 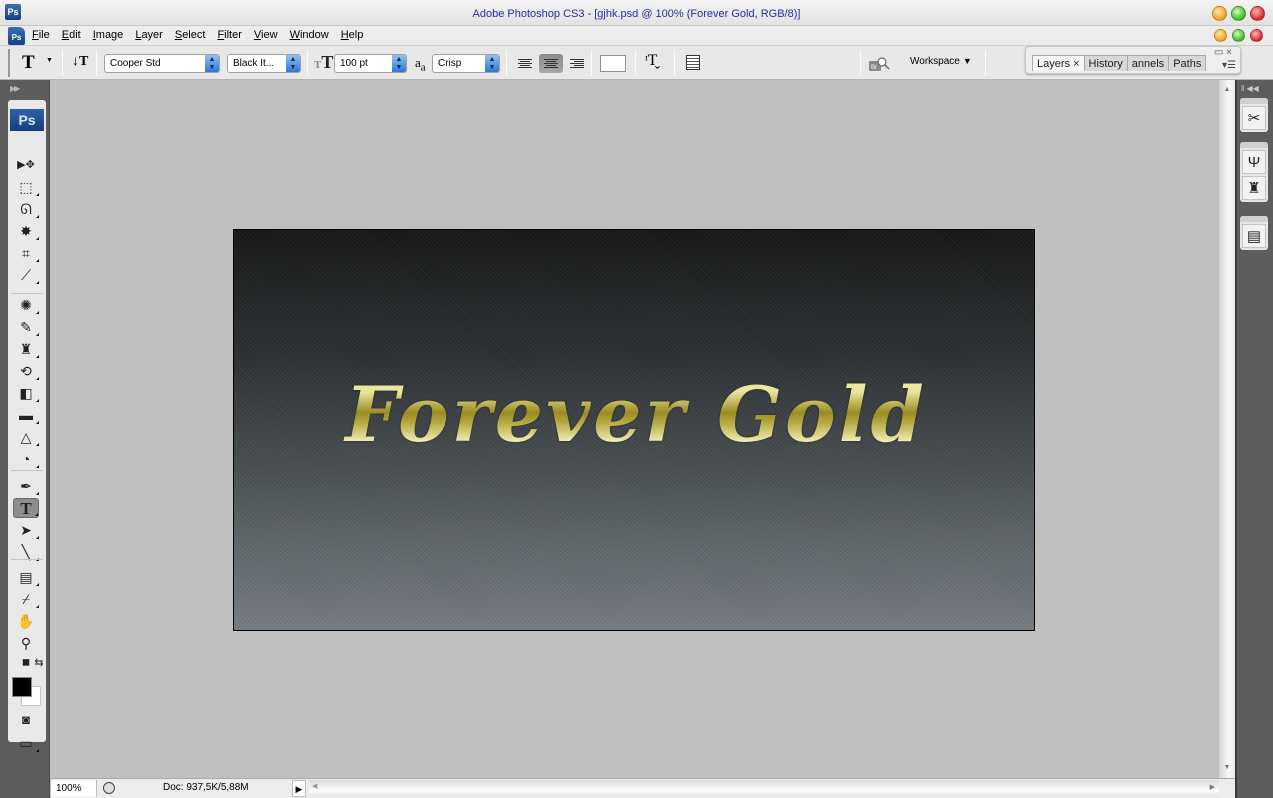 I want to click on text-color-swatch, so click(x=613, y=63).